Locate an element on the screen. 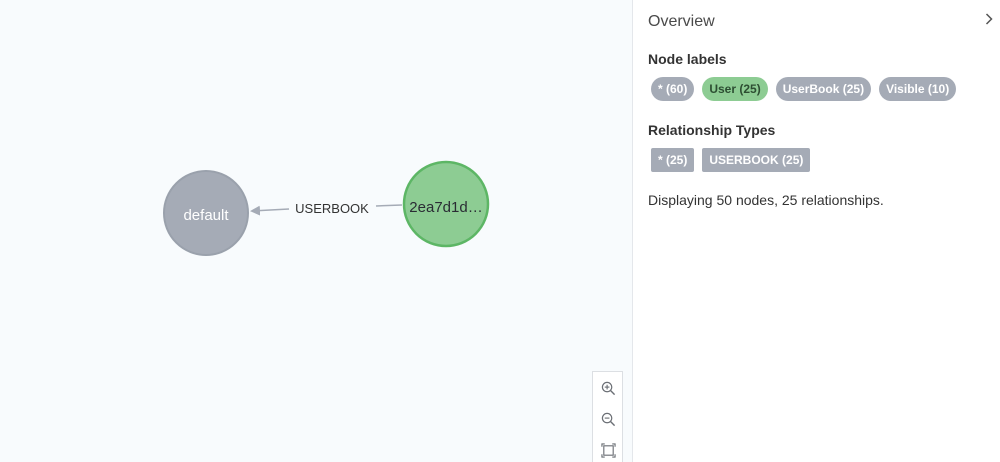 Image resolution: width=1000 pixels, height=462 pixels. relationship-types-heading: Relationship Types is located at coordinates (712, 130).